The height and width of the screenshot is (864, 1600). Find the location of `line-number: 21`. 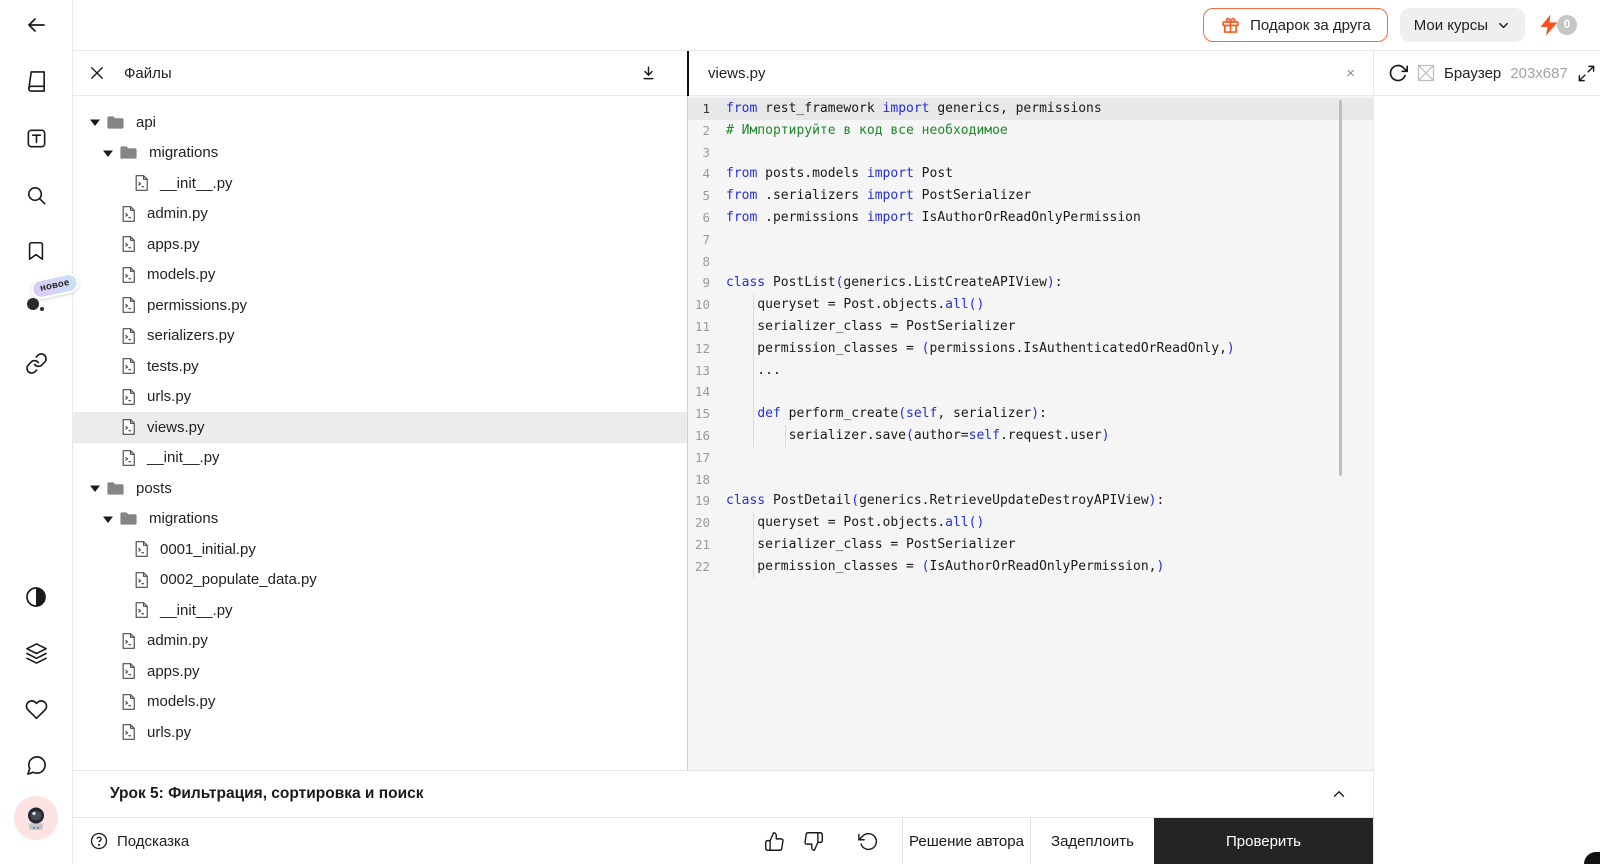

line-number: 21 is located at coordinates (702, 544).